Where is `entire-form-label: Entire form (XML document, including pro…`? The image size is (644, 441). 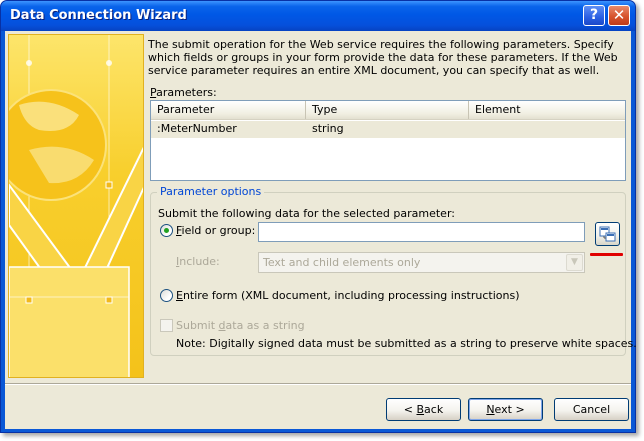 entire-form-label: Entire form (XML document, including pro… is located at coordinates (348, 295).